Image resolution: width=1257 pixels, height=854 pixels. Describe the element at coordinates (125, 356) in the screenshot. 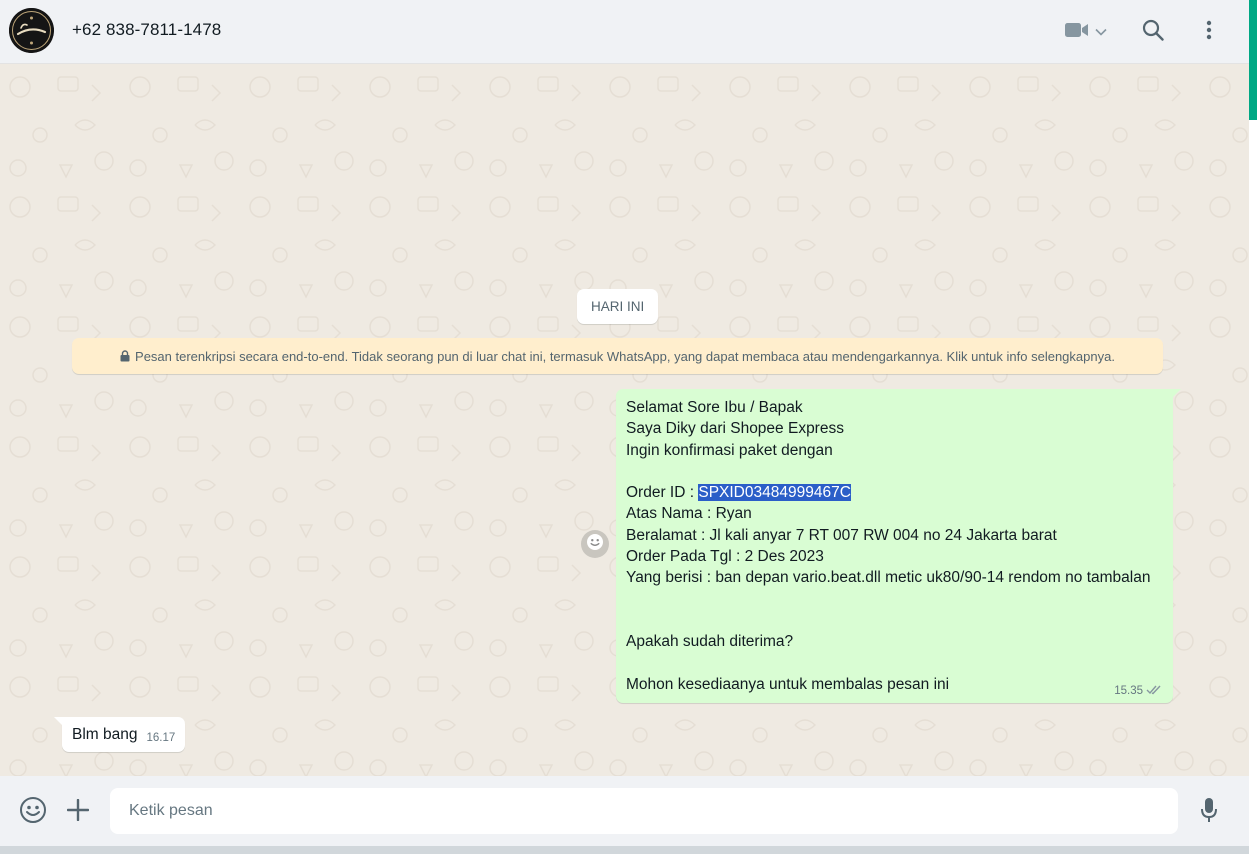

I see `lock-icon` at that location.